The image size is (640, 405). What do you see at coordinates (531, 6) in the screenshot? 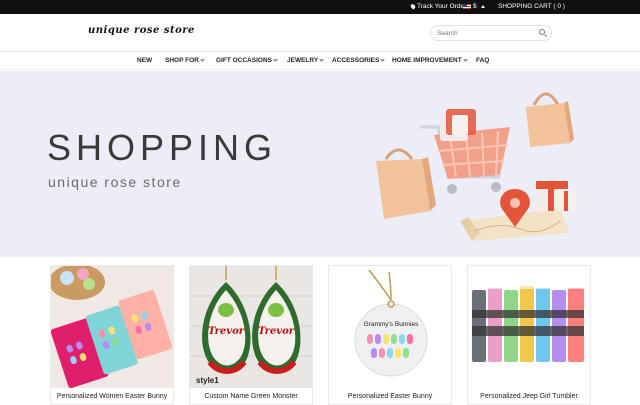
I see `shopping-cart-link: SHOPPING CART ( 0 )` at bounding box center [531, 6].